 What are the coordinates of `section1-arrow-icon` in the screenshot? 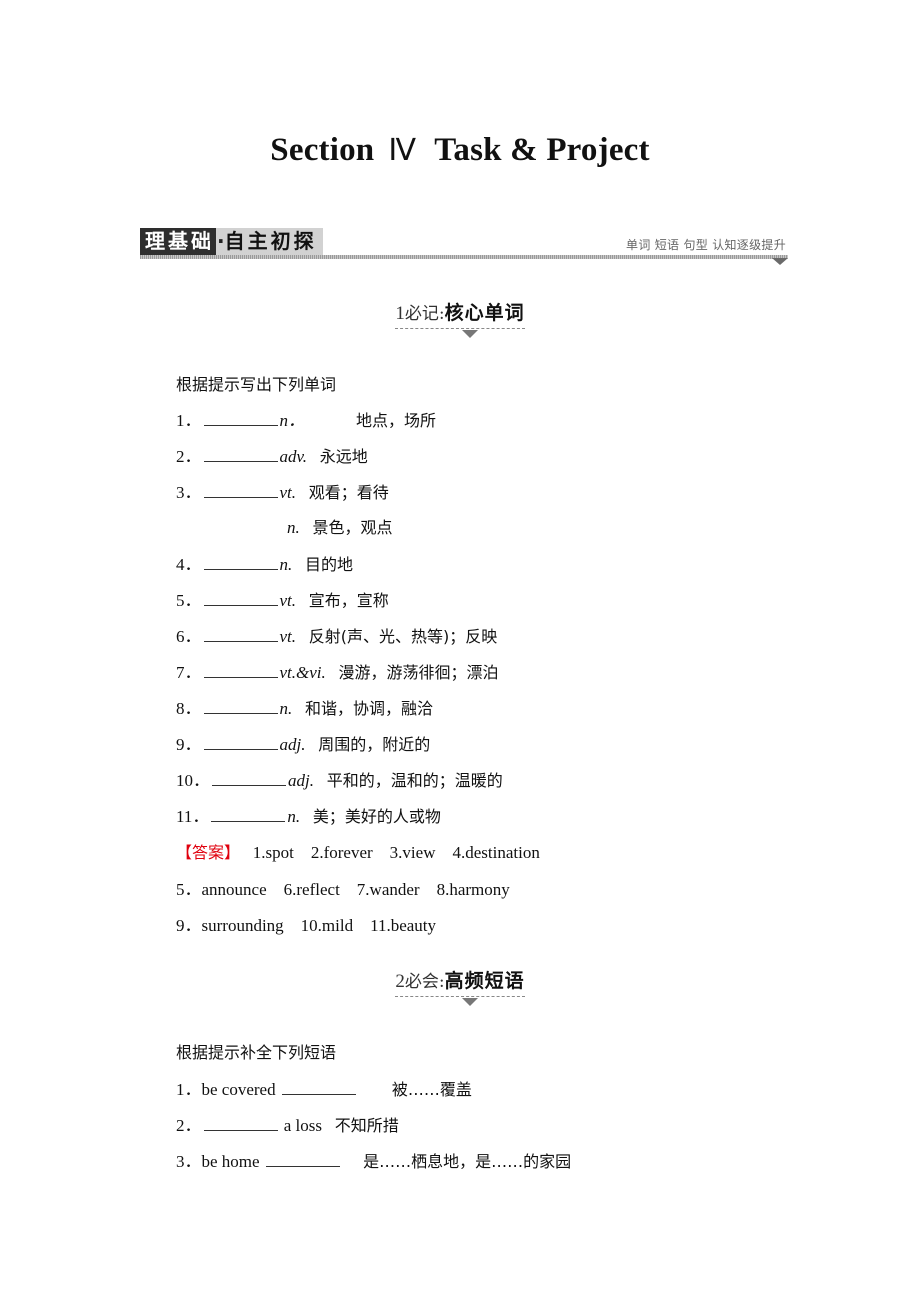 It's located at (470, 334).